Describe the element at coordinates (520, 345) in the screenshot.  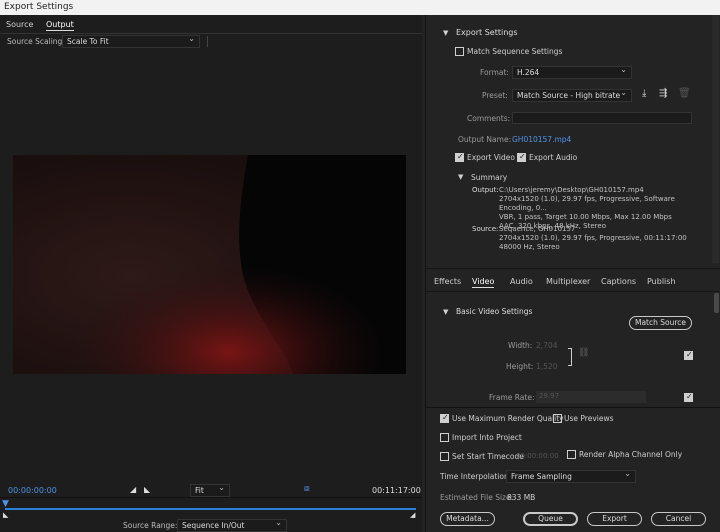
I see `width-label: Width:` at that location.